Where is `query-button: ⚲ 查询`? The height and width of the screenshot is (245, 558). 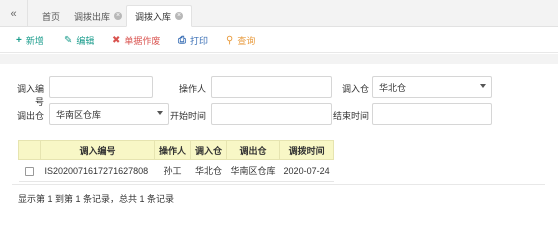 query-button: ⚲ 查询 is located at coordinates (240, 40).